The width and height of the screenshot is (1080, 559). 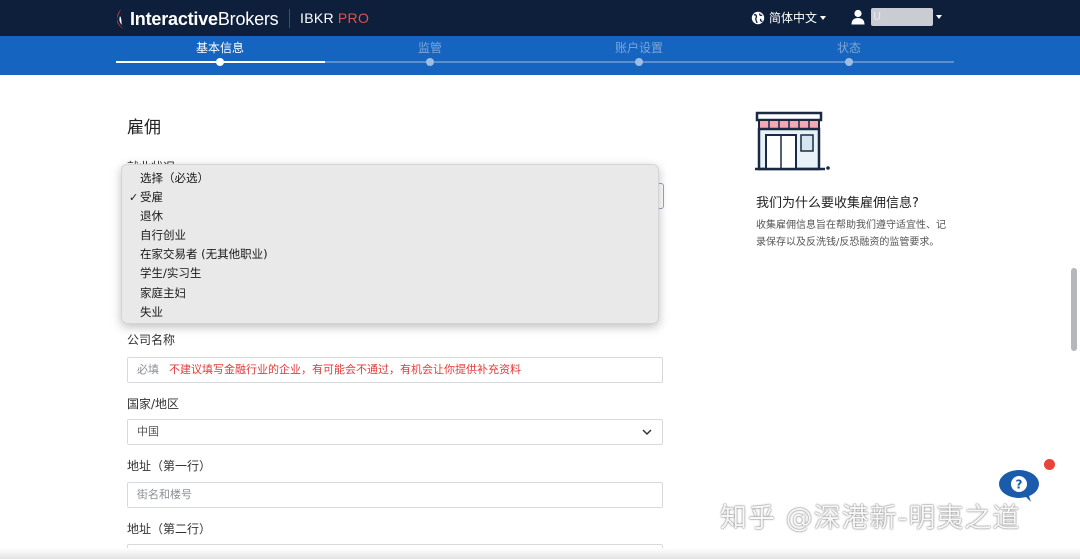 What do you see at coordinates (1074, 309) in the screenshot?
I see `page-scrollbar` at bounding box center [1074, 309].